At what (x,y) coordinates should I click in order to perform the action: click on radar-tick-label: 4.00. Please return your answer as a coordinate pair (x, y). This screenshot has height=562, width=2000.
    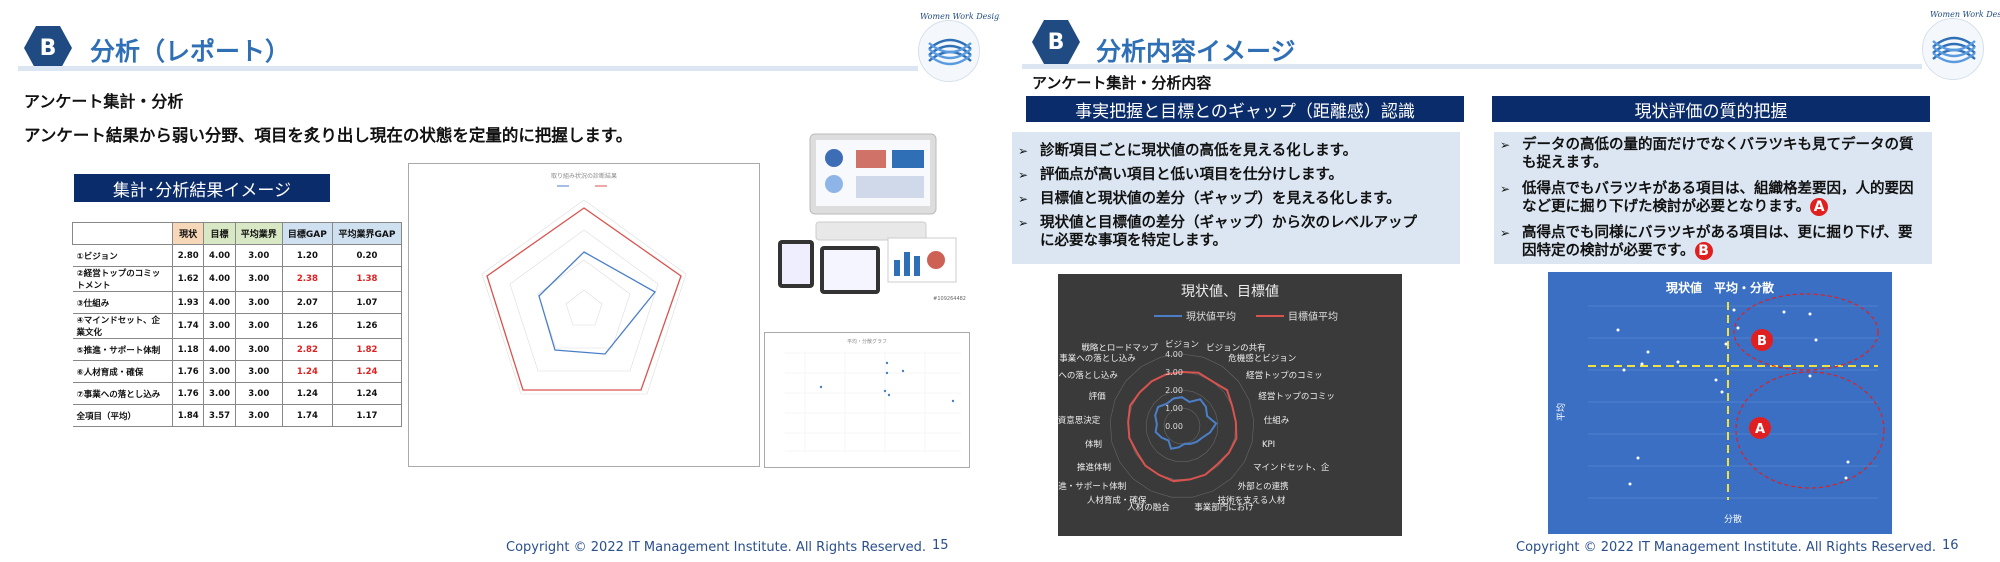
    Looking at the image, I should click on (1174, 354).